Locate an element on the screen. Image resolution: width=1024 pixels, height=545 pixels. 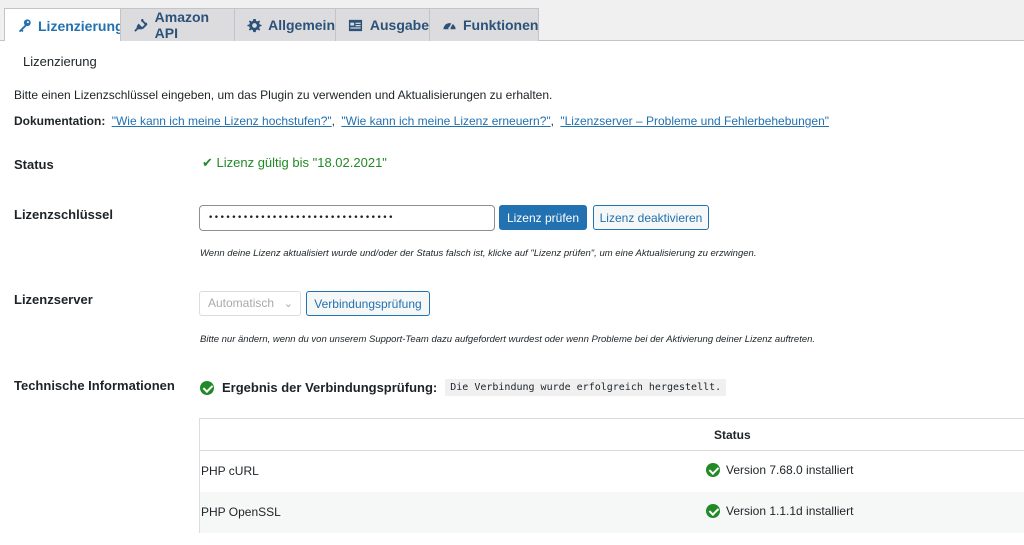
tab-label: Ausgabe is located at coordinates (399, 25).